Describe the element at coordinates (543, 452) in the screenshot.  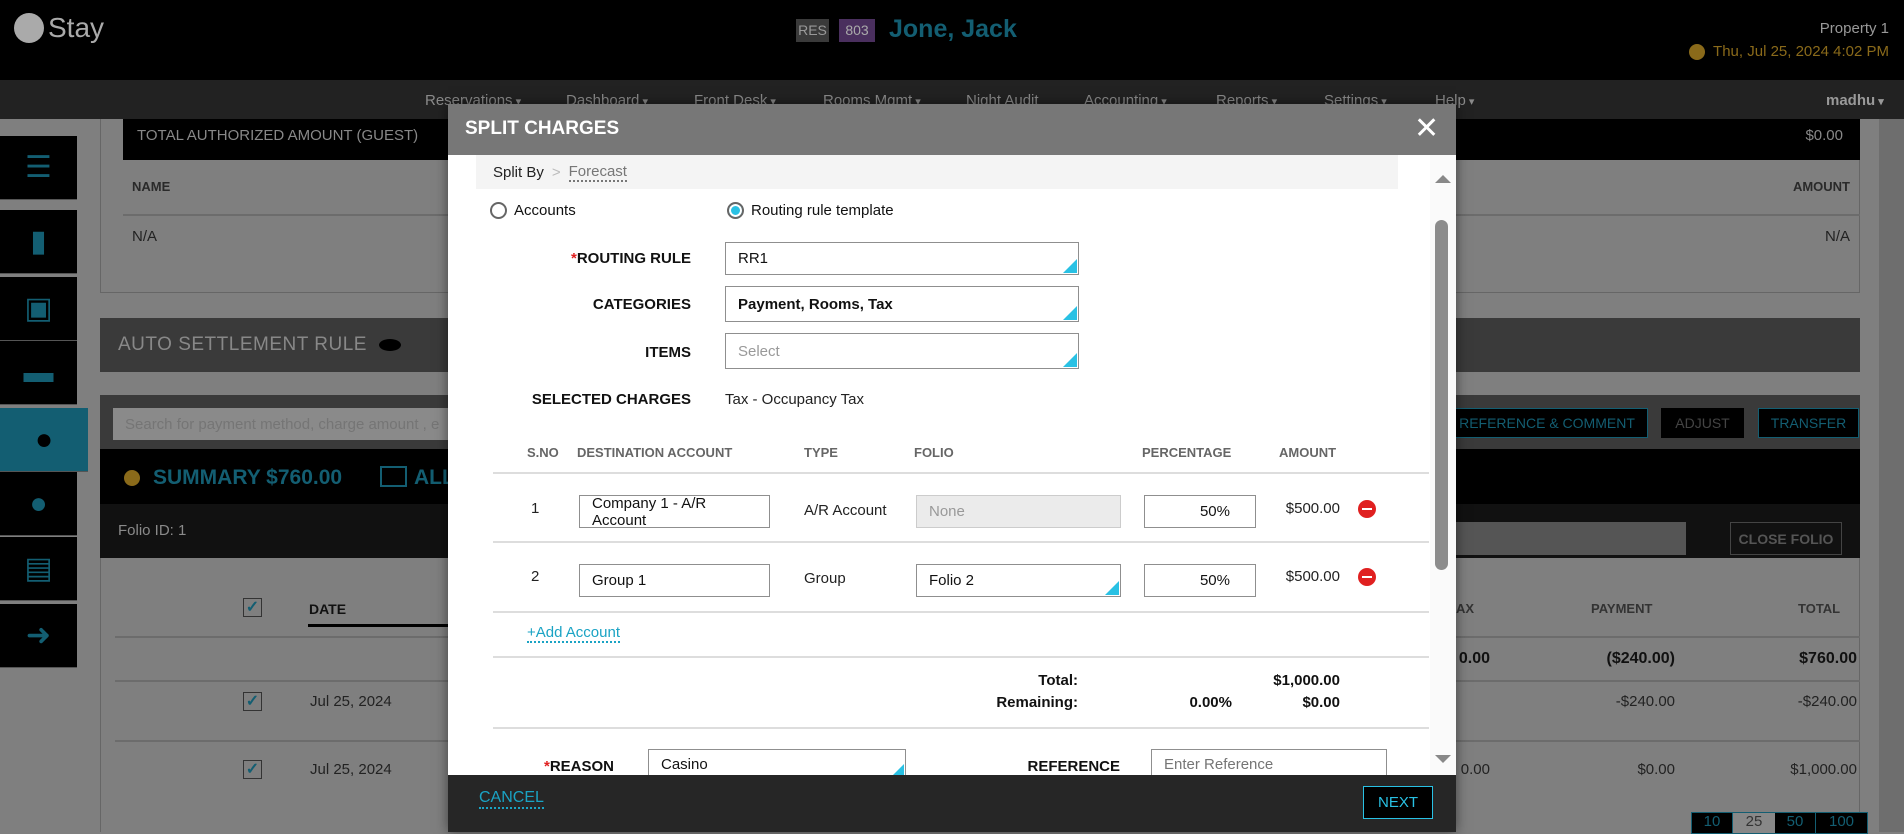
I see `col-sno: S.NO` at that location.